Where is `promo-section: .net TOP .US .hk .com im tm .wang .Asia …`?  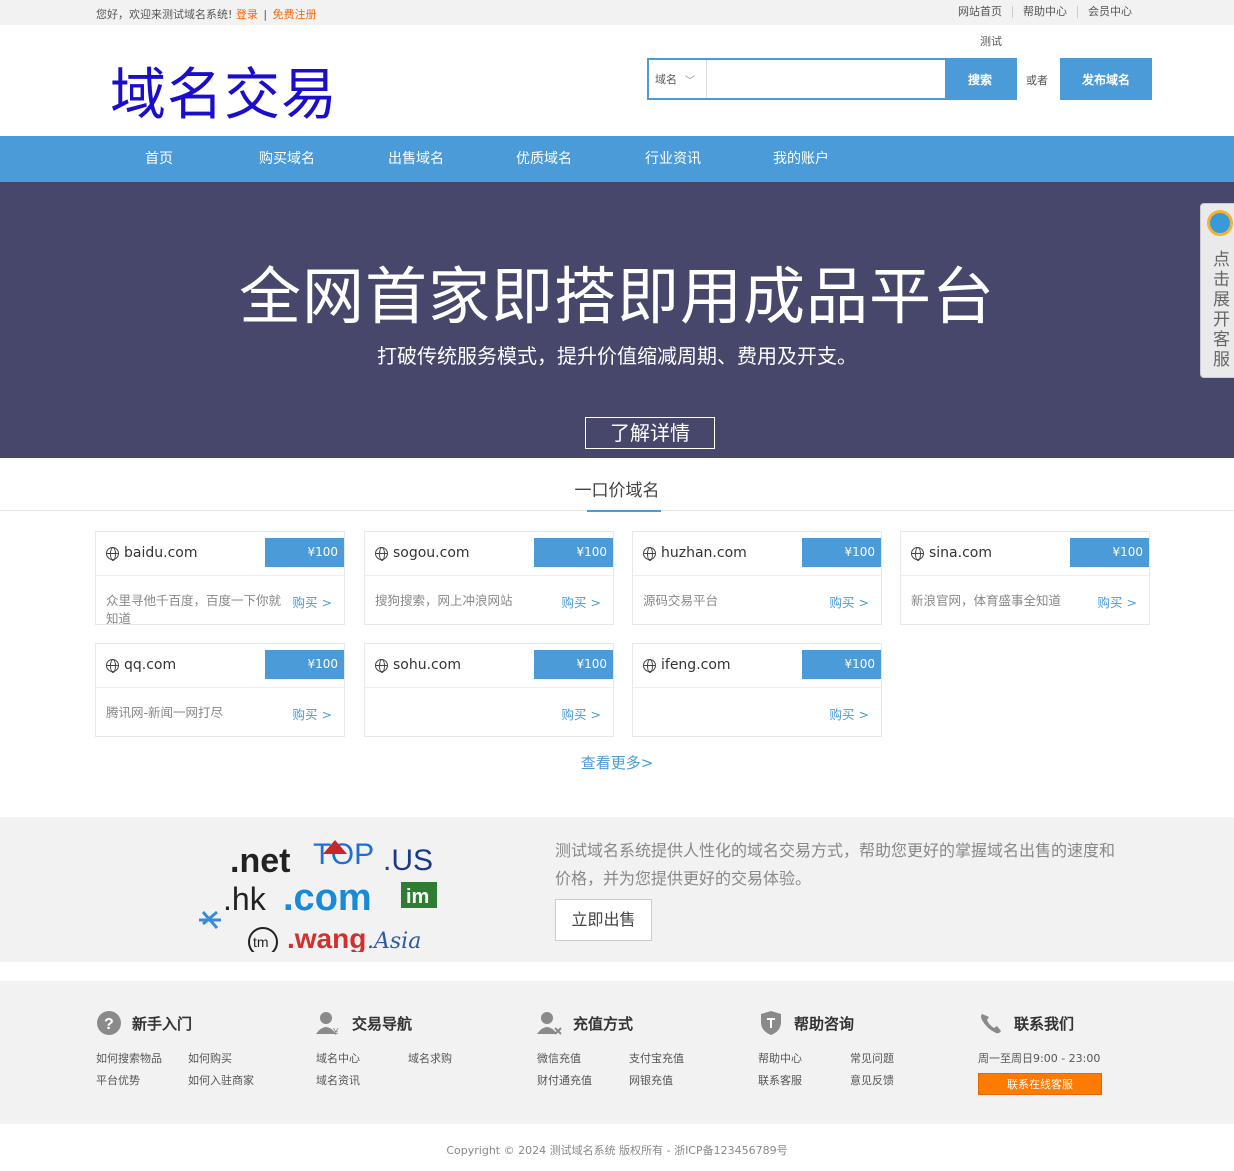 promo-section: .net TOP .US .hk .com im tm .wang .Asia … is located at coordinates (617, 889).